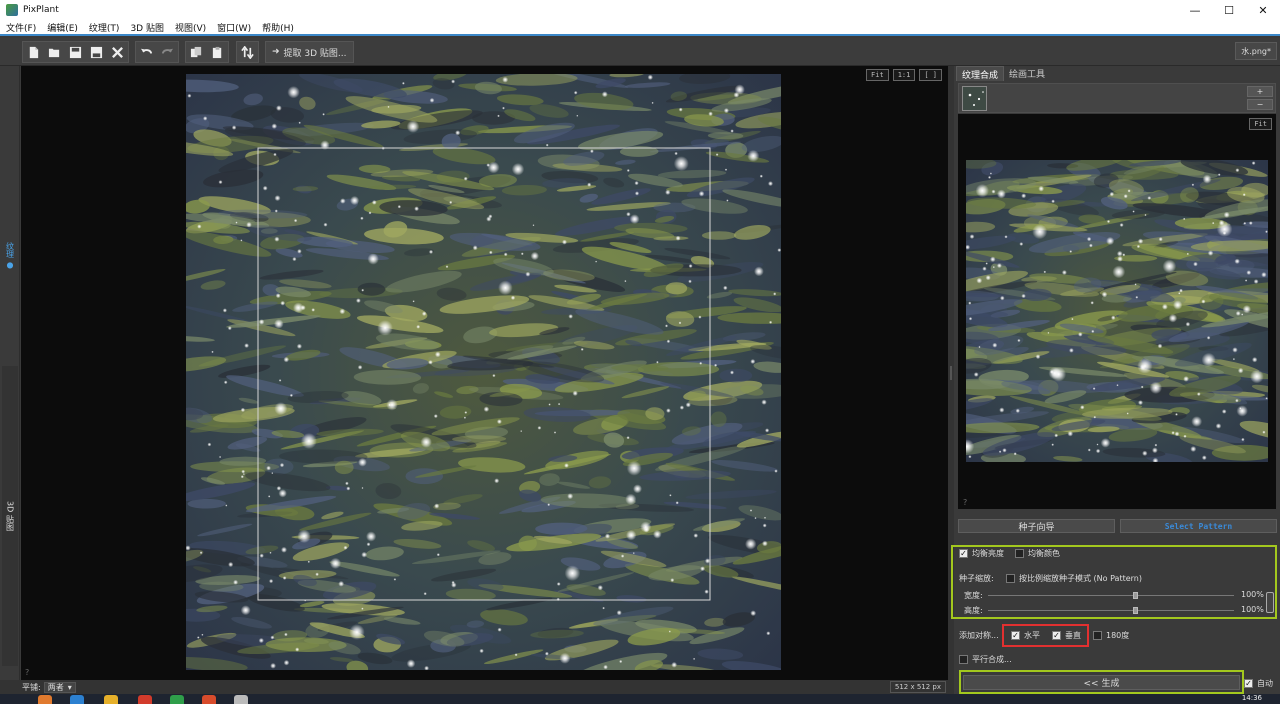 The height and width of the screenshot is (704, 1280). What do you see at coordinates (1198, 526) in the screenshot?
I see `select-pattern-button: Select Pattern` at bounding box center [1198, 526].